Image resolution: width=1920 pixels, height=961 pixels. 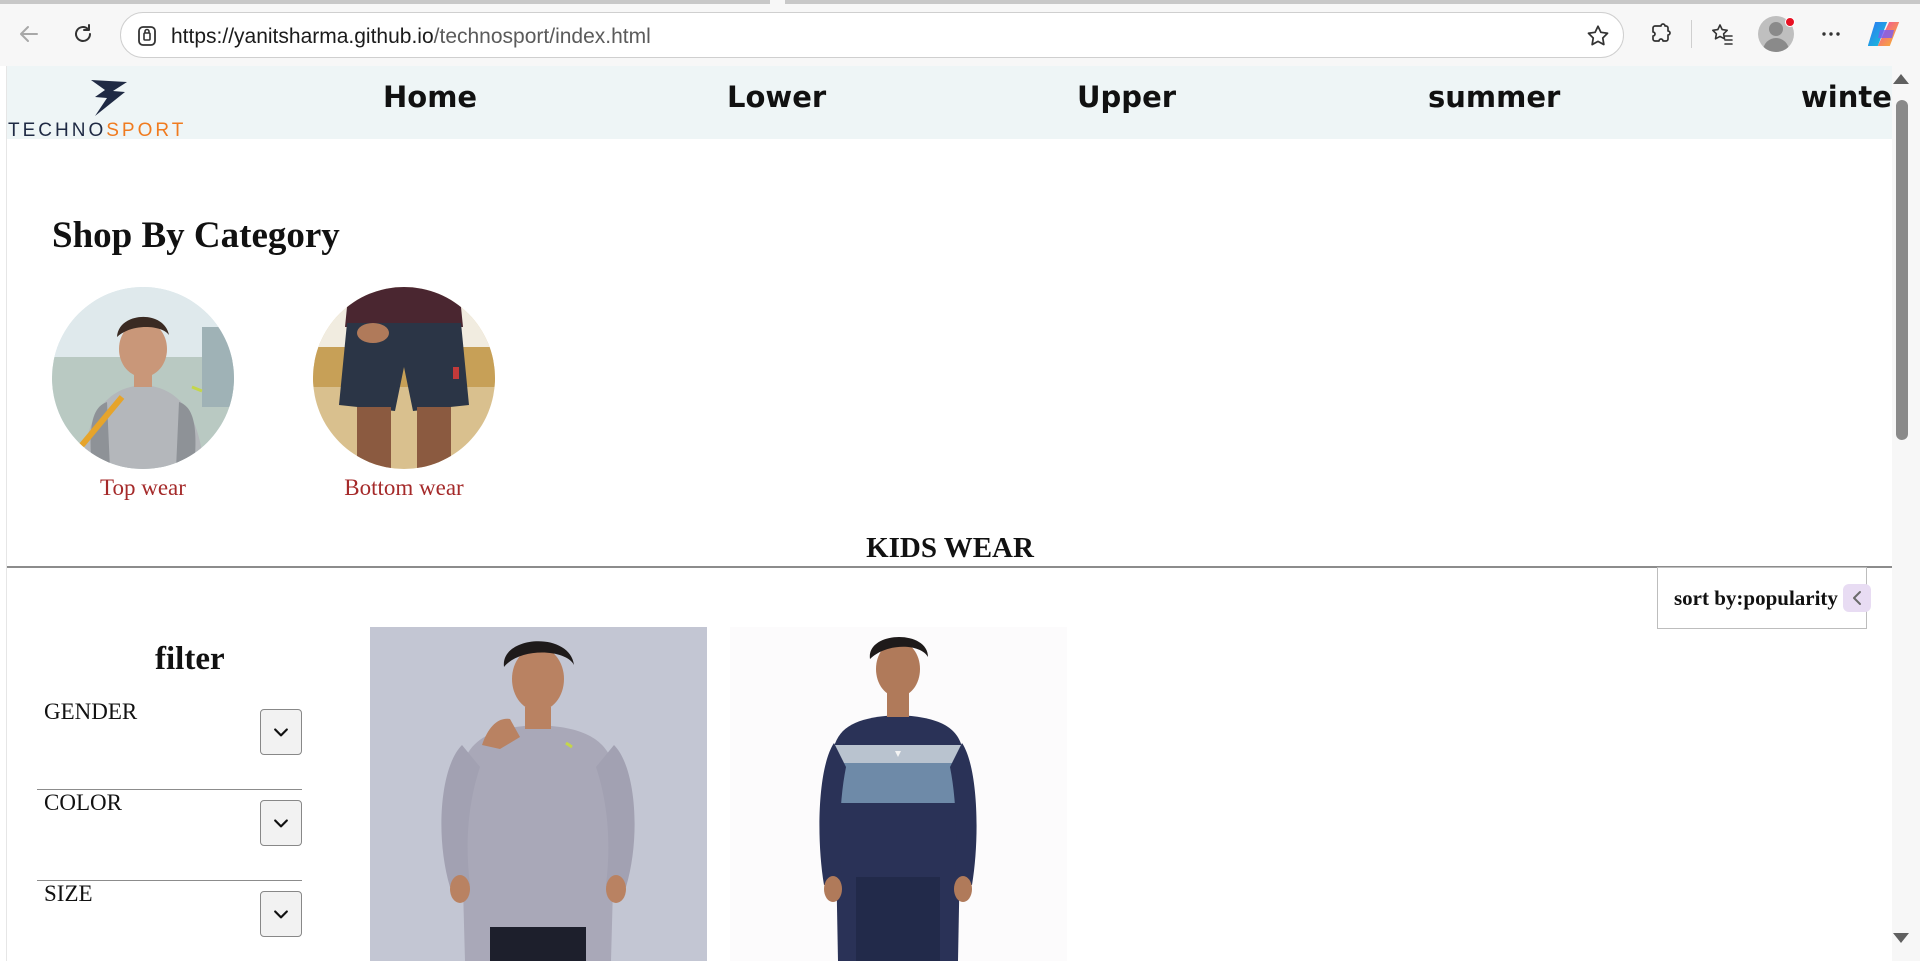 I want to click on url-host: https://yanitsharma.github.io, so click(x=302, y=36).